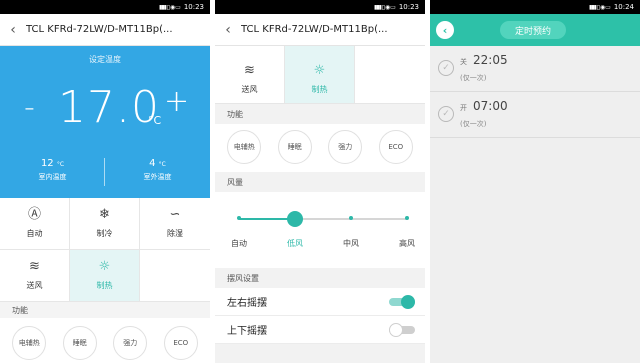  What do you see at coordinates (105, 224) in the screenshot?
I see `mode-cool-button: ❄ 制冷` at bounding box center [105, 224].